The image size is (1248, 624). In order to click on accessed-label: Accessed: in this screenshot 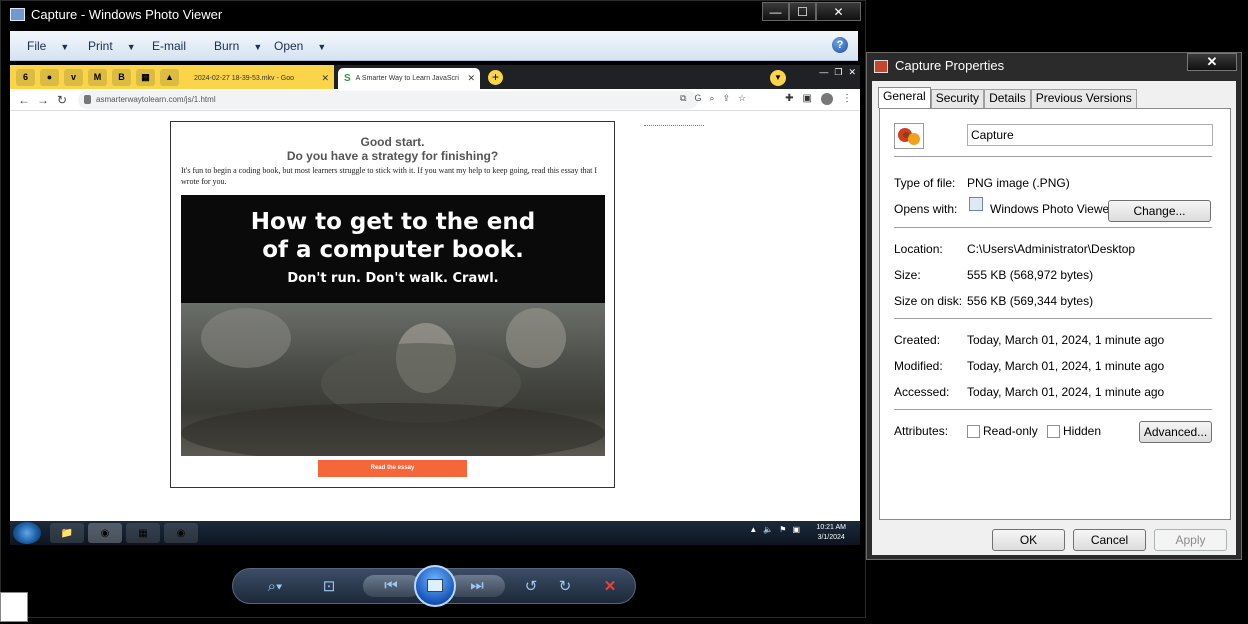, I will do `click(922, 392)`.